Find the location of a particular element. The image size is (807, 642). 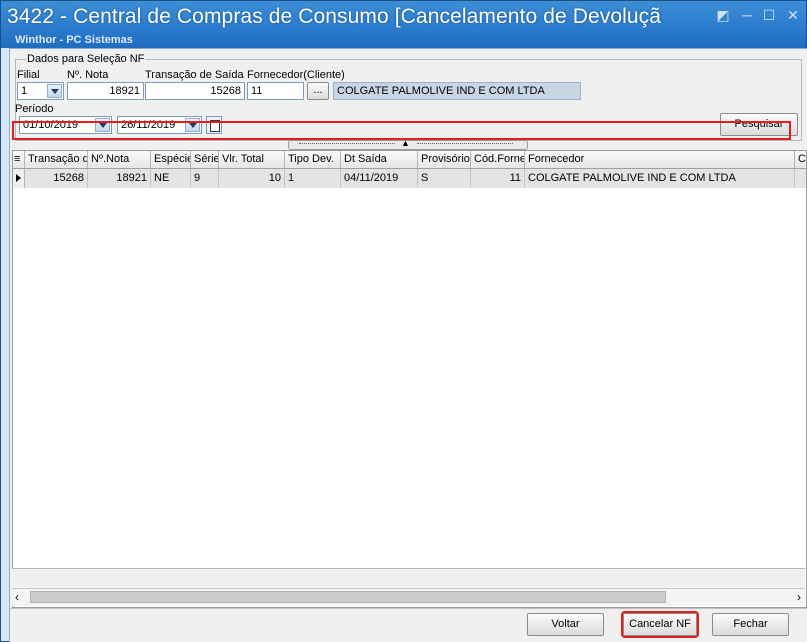

cell-cod-forne: 11 is located at coordinates (498, 178).